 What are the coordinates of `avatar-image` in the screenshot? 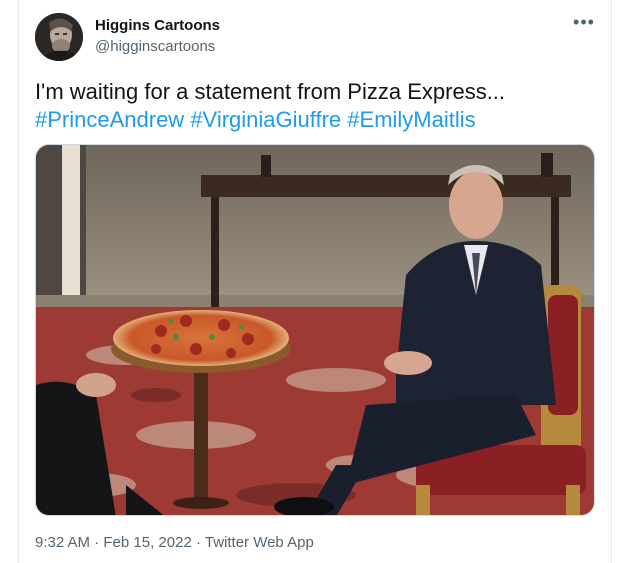 It's located at (59, 37).